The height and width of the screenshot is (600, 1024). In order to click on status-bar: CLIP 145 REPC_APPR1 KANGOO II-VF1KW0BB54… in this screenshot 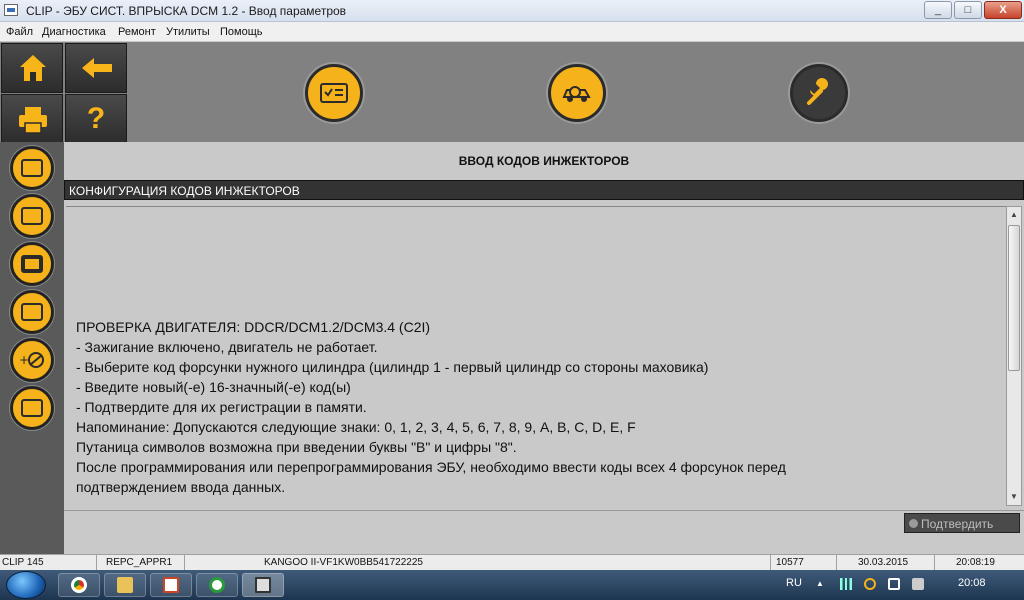, I will do `click(512, 562)`.